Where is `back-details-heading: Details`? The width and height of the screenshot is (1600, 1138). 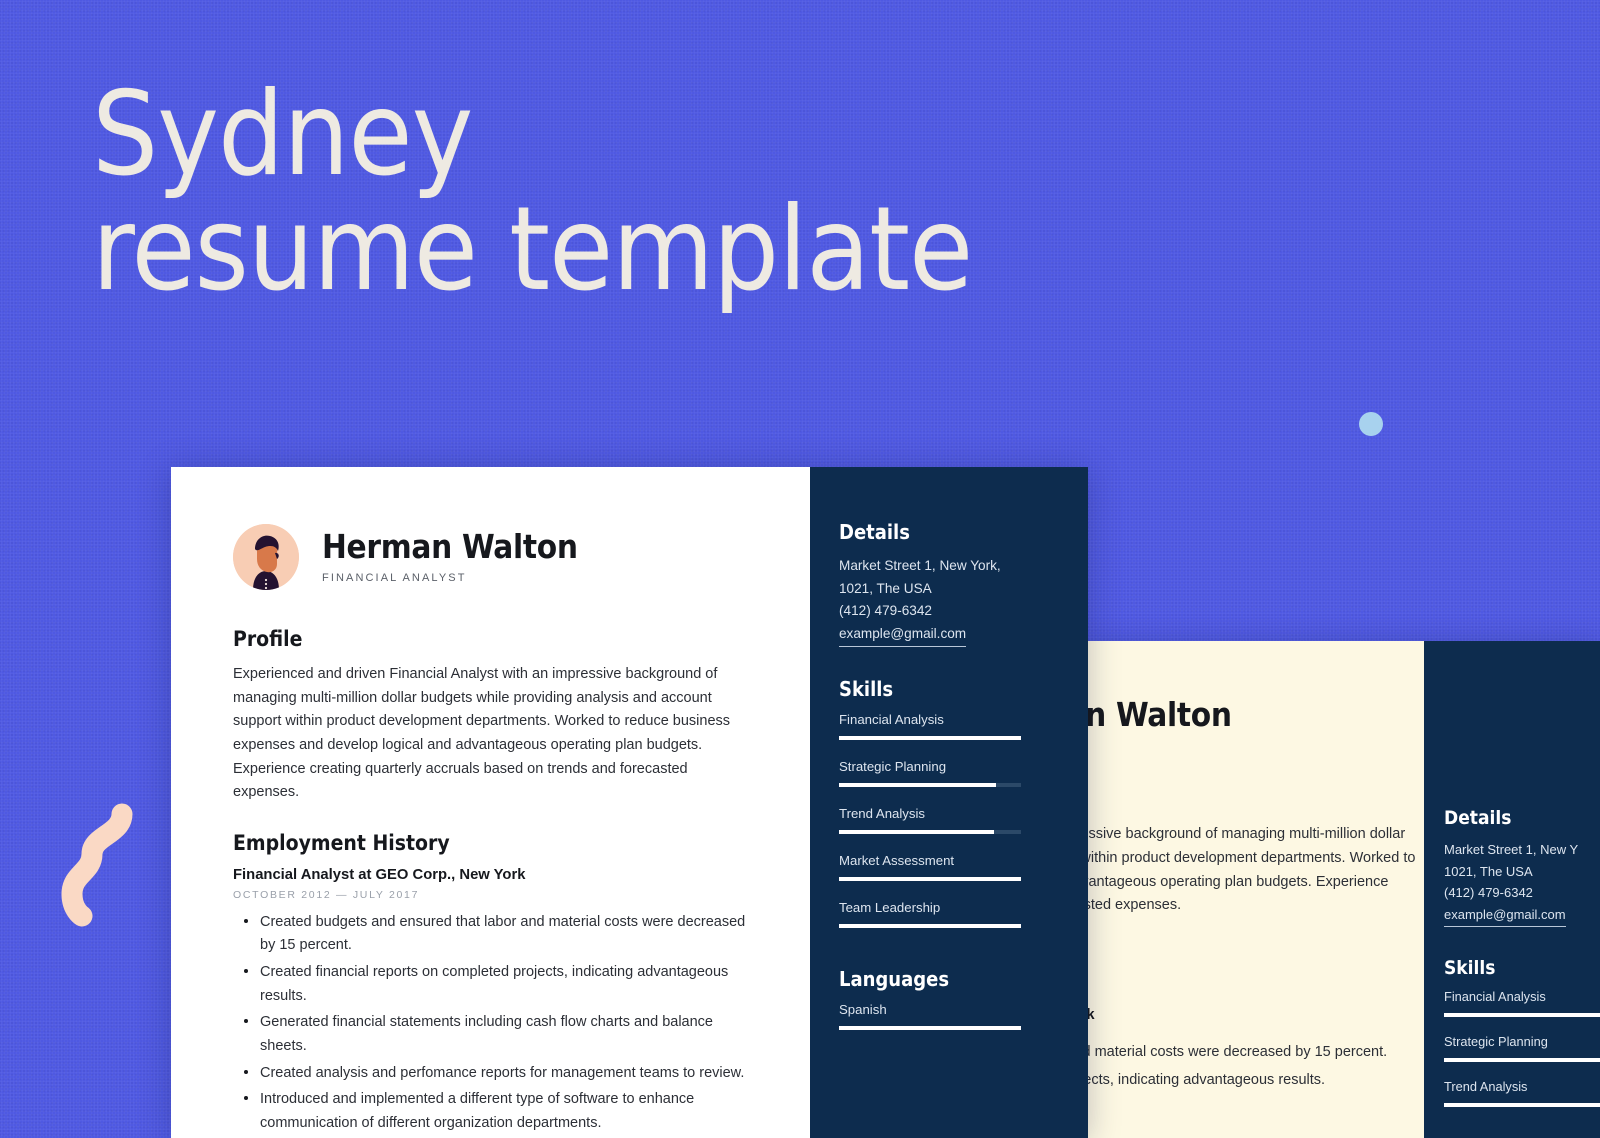
back-details-heading: Details is located at coordinates (1478, 818).